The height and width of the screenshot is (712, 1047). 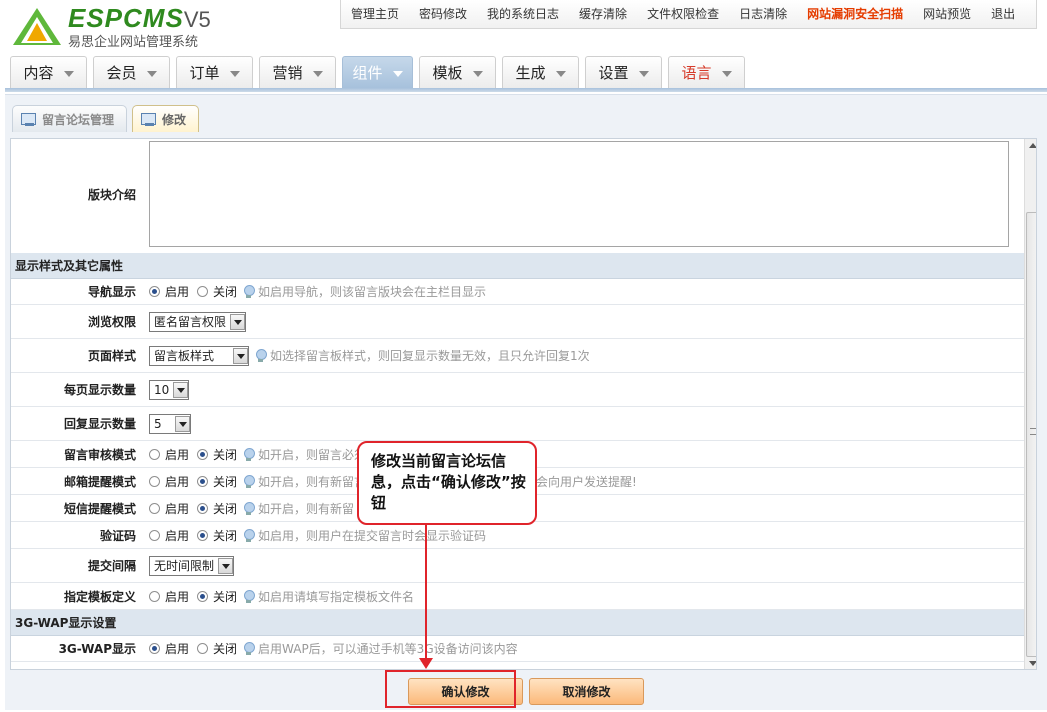 What do you see at coordinates (111, 292) in the screenshot?
I see `nav-display-label: 导航显示` at bounding box center [111, 292].